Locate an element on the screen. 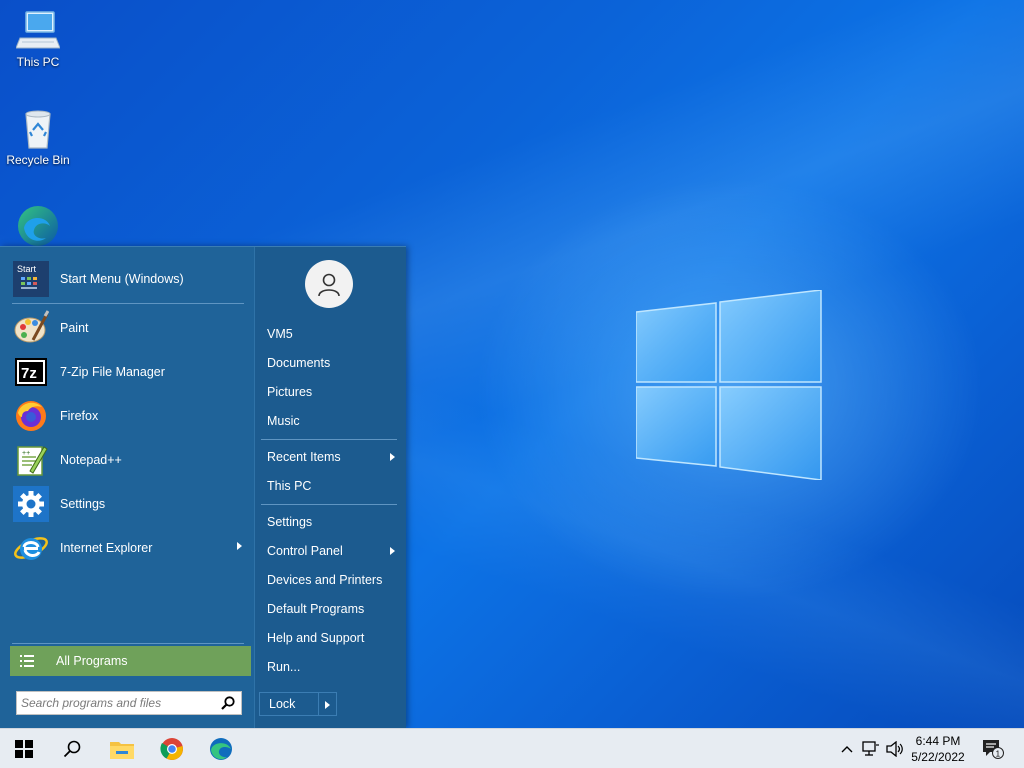  desktop-icon-edge is located at coordinates (38, 227).